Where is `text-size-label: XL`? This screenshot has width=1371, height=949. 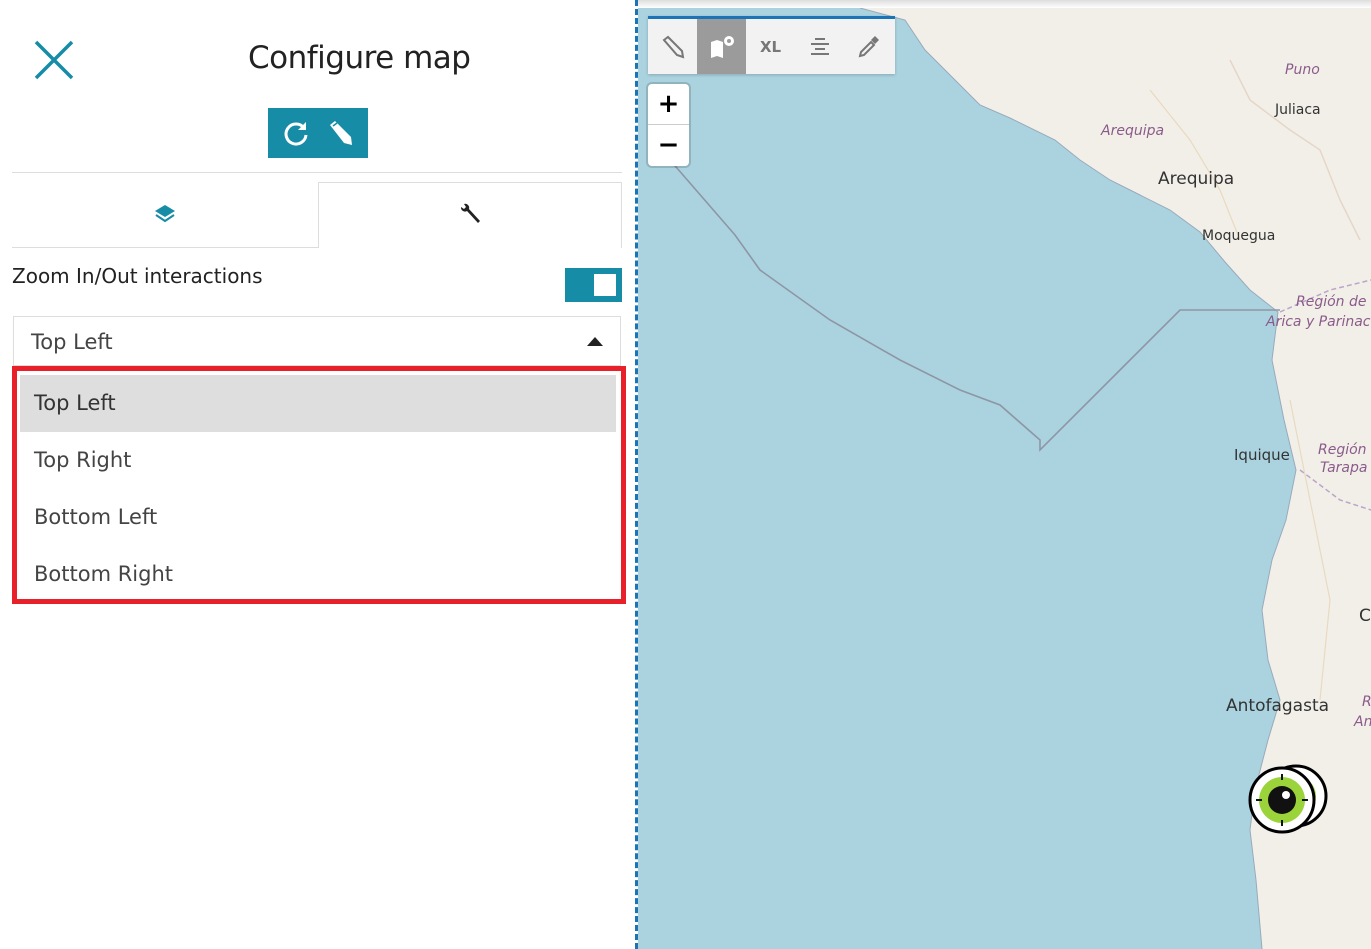 text-size-label: XL is located at coordinates (770, 46).